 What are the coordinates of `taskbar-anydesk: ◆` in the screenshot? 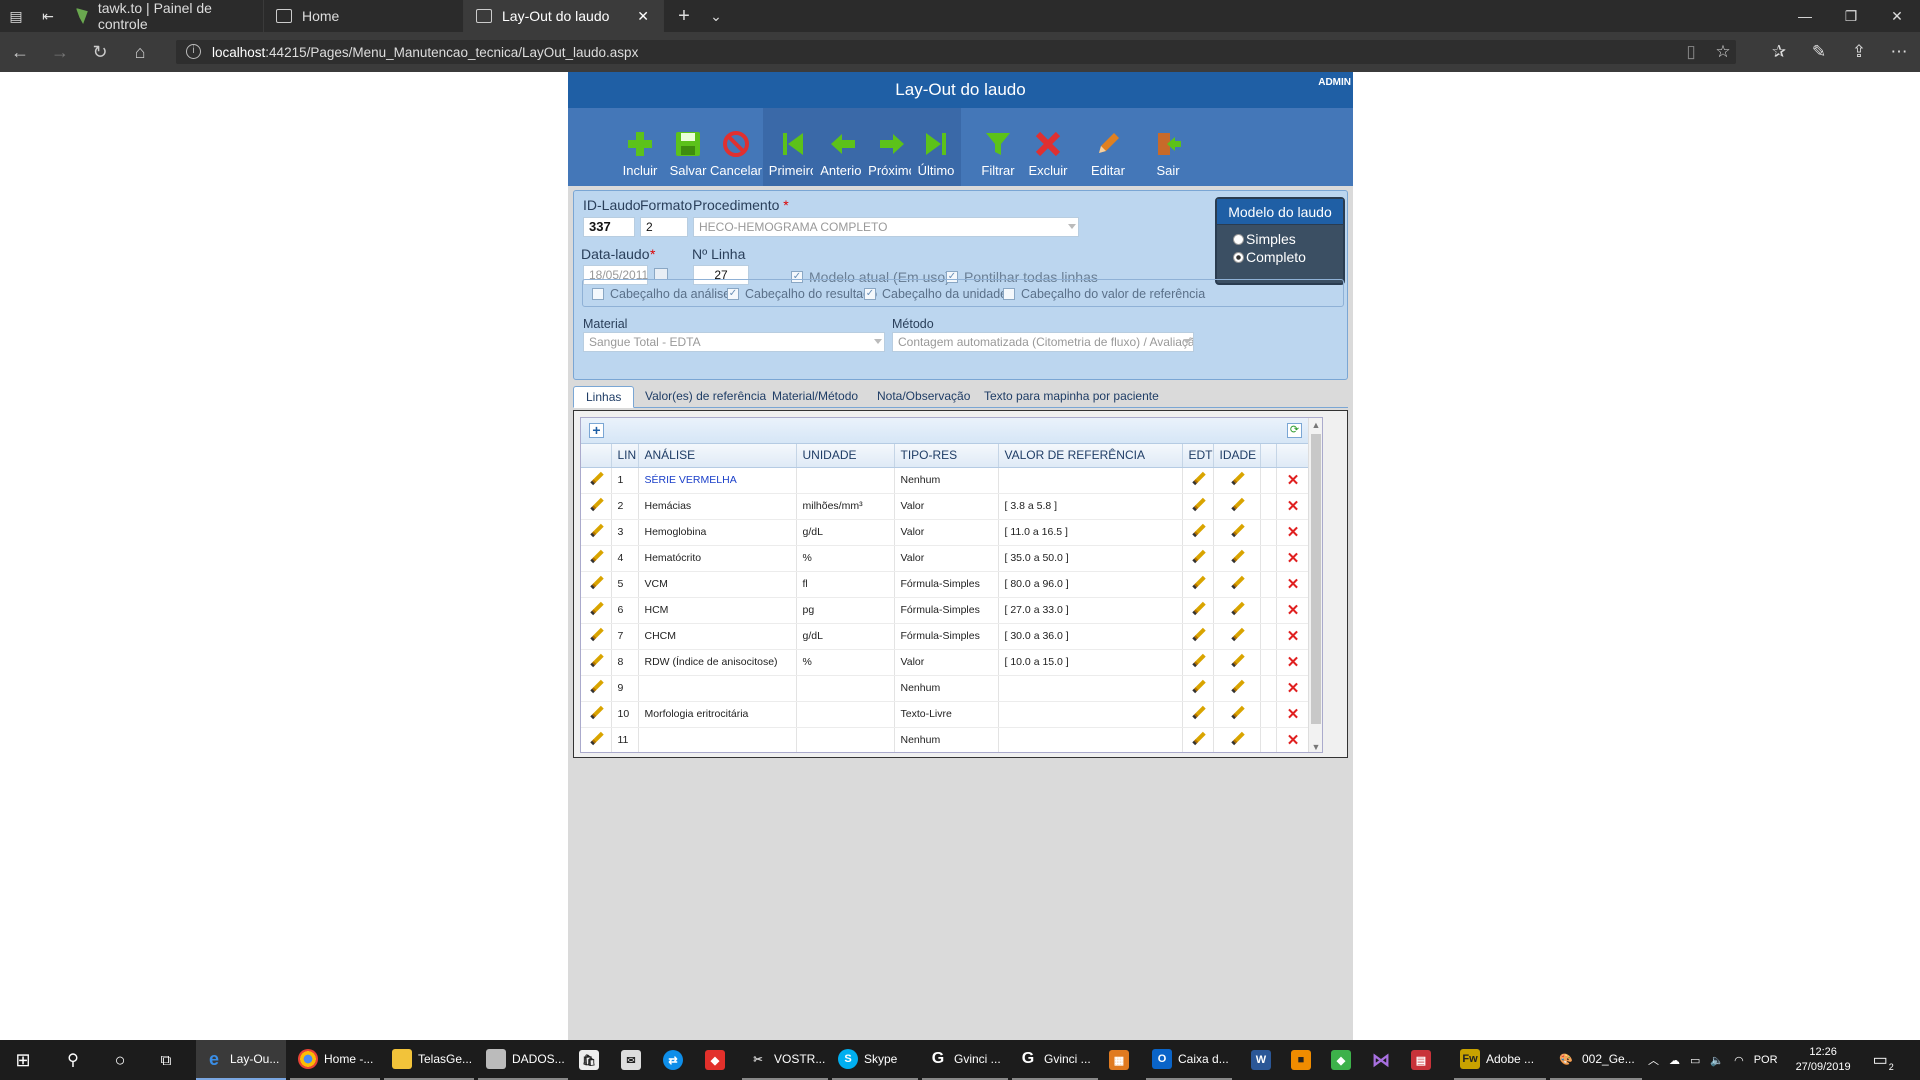 It's located at (718, 1060).